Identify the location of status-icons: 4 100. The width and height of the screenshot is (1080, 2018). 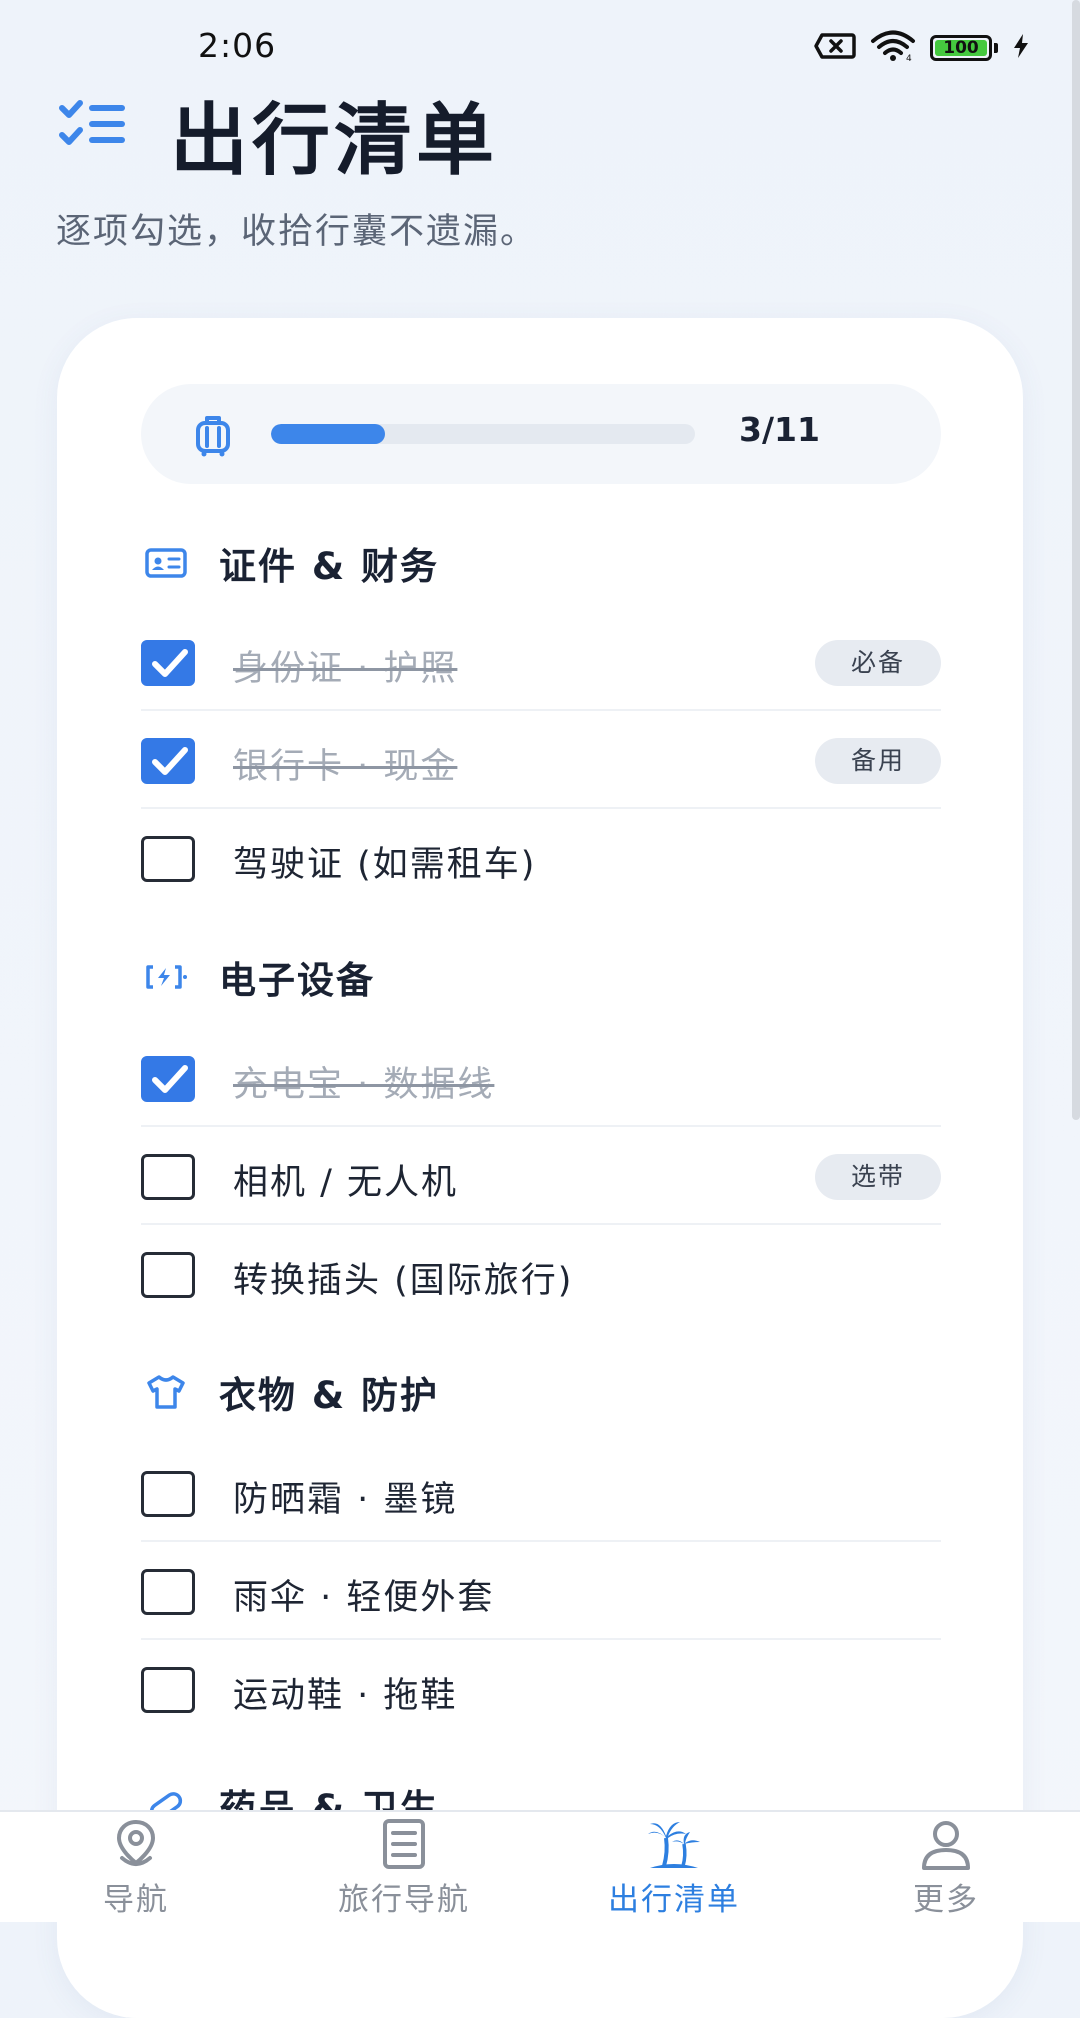
(922, 48).